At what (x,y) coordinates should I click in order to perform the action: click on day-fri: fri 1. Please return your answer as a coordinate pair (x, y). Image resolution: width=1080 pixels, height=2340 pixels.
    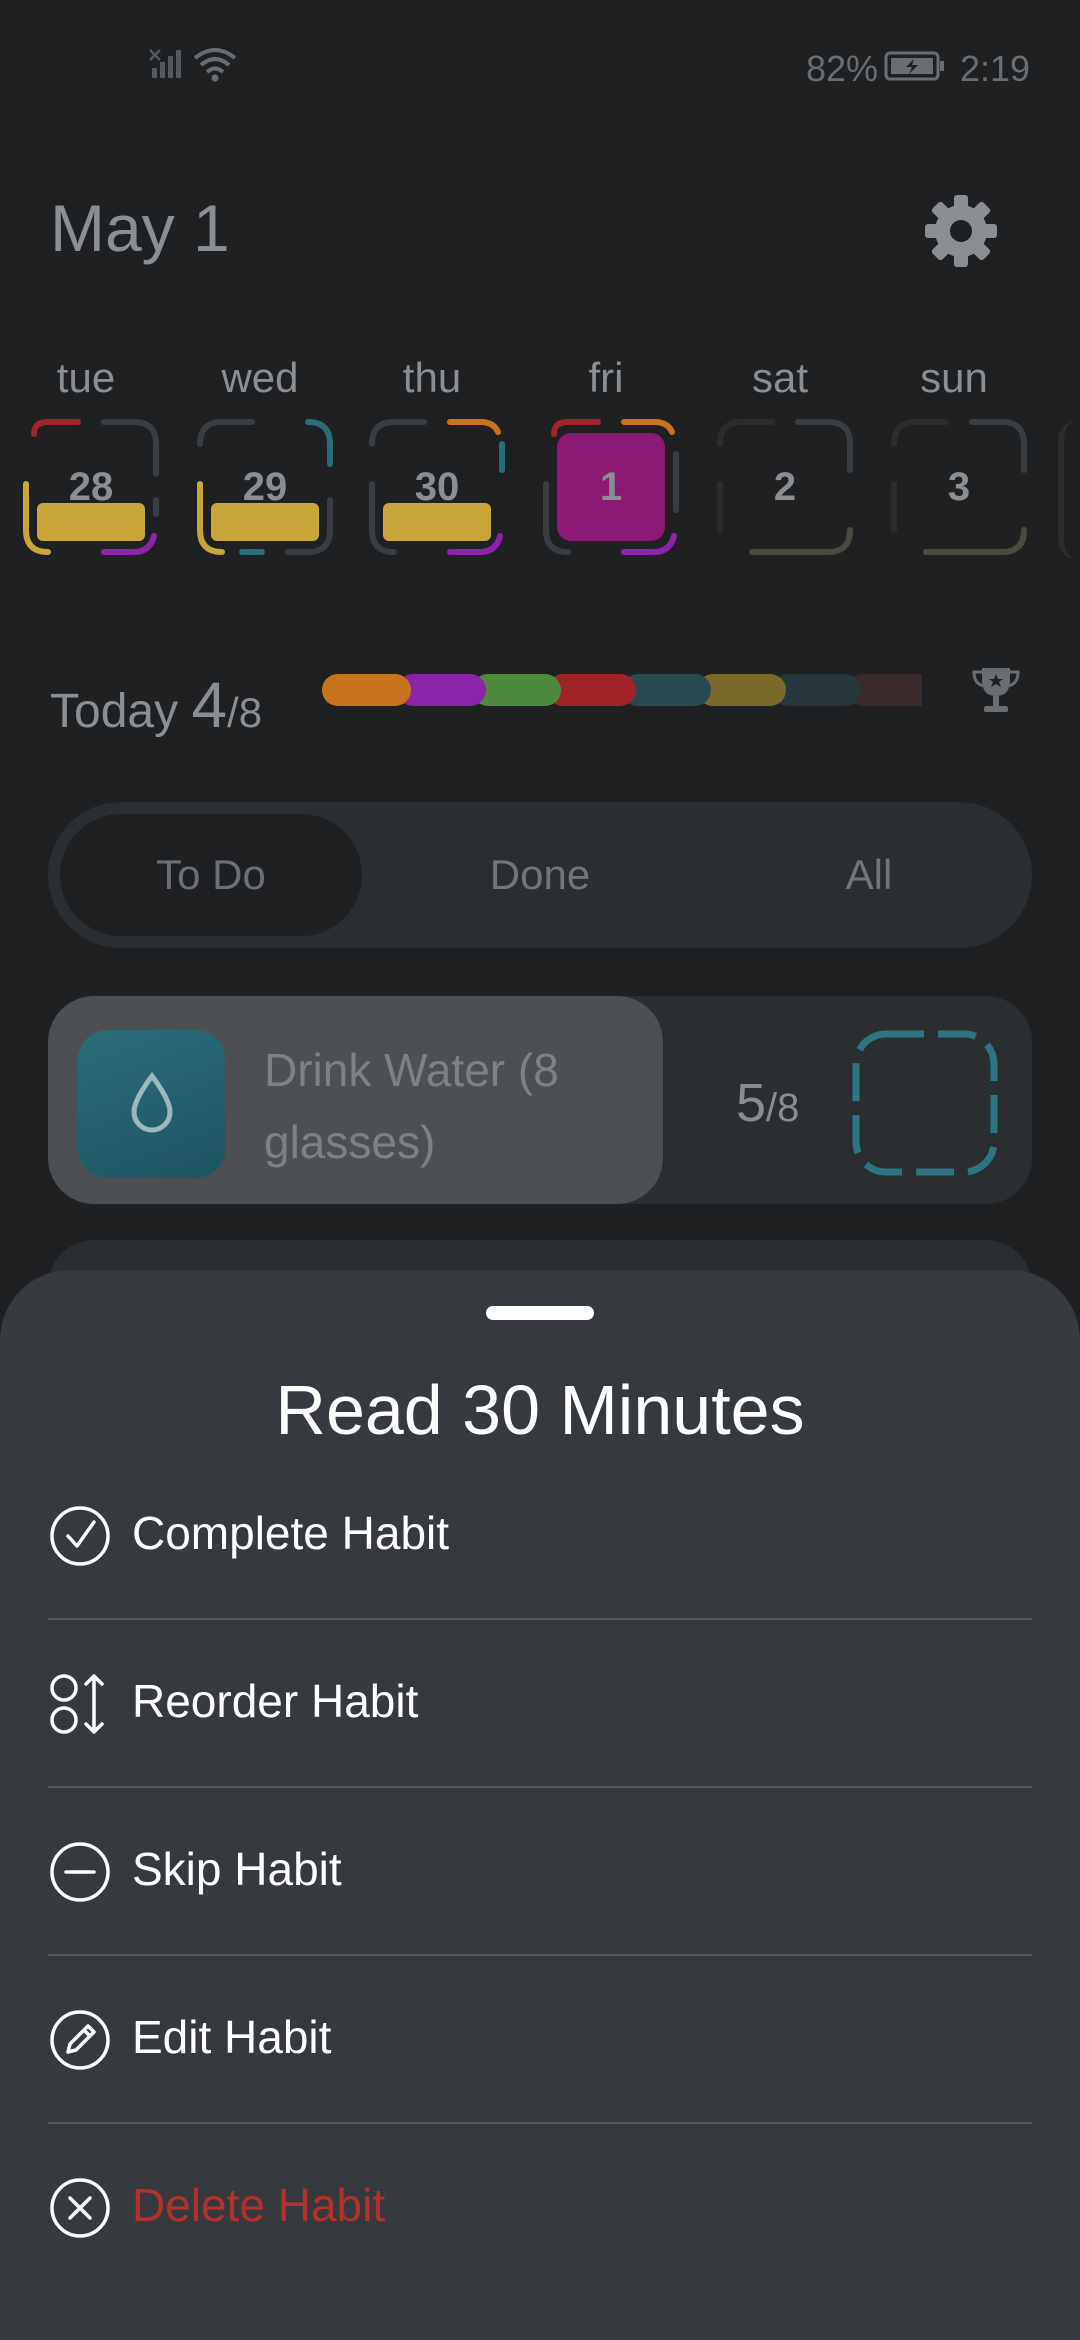
    Looking at the image, I should click on (606, 460).